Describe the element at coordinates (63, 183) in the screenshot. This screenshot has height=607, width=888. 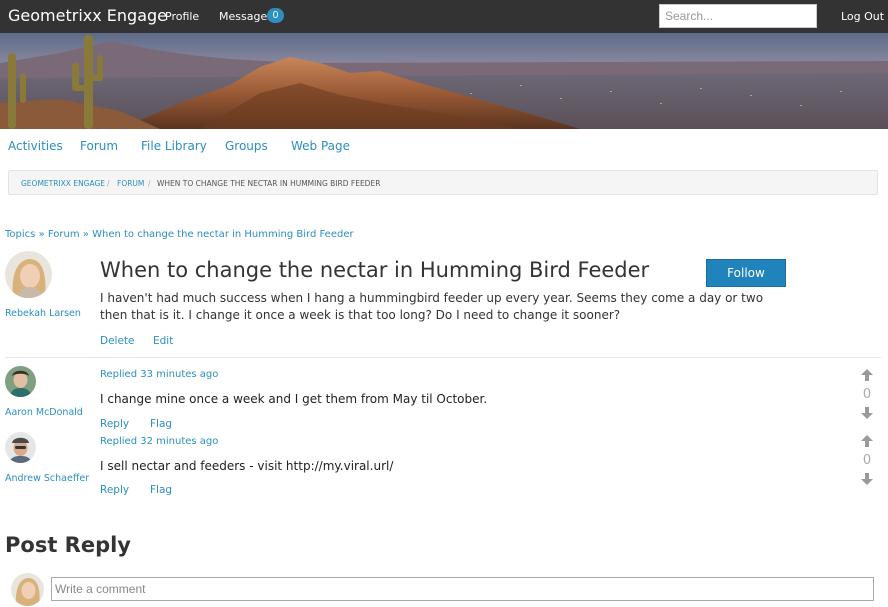
I see `breadcrumb-item-home: GEOMETRIXX ENGAGE` at that location.